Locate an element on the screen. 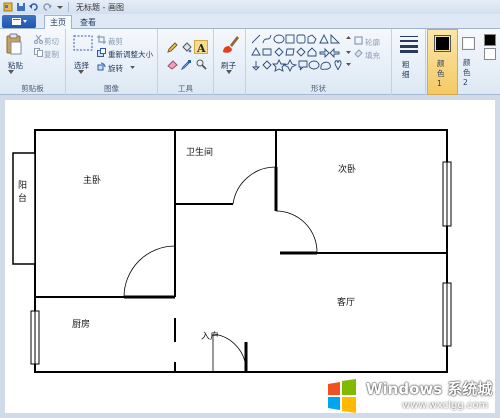 This screenshot has width=500, height=418. tools-group: A 工具 is located at coordinates (186, 62).